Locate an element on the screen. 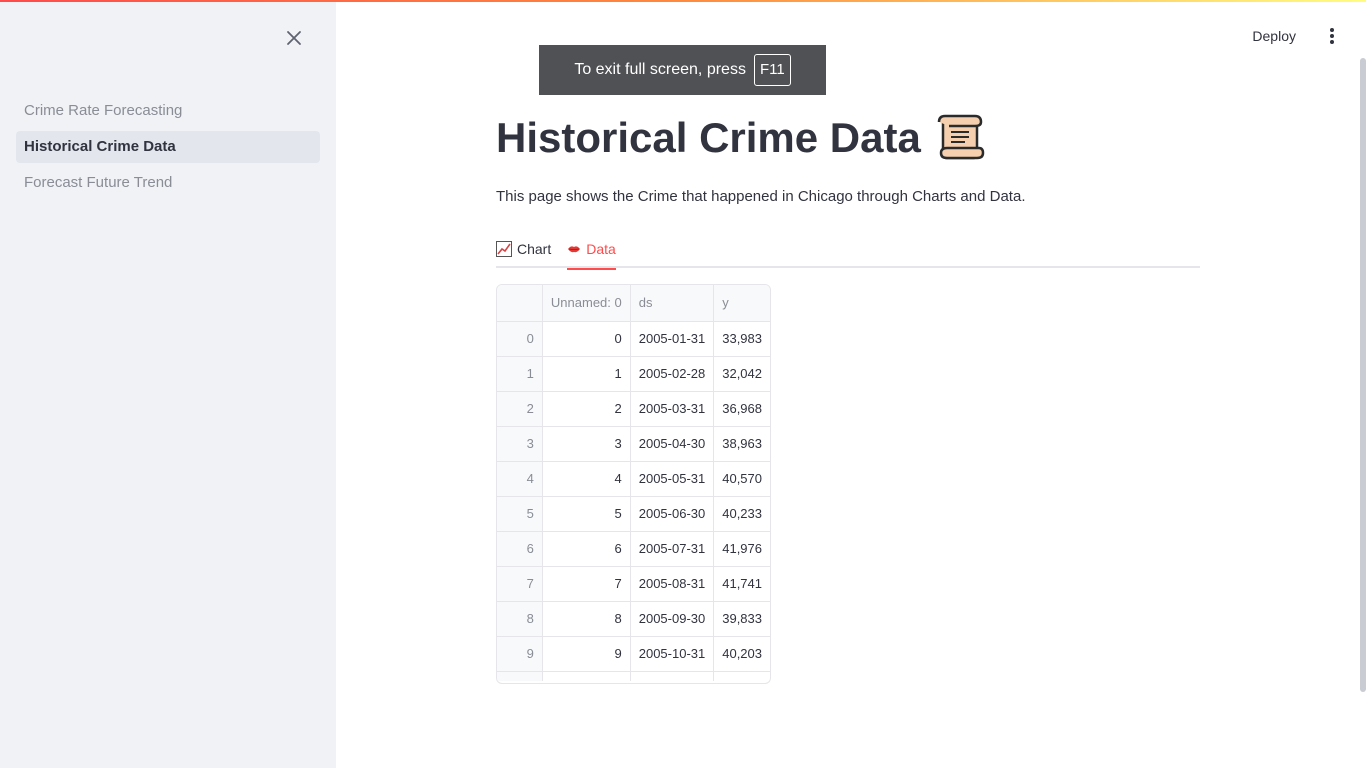 This screenshot has width=1366, height=768. y-cell: 39,833 is located at coordinates (741, 619).